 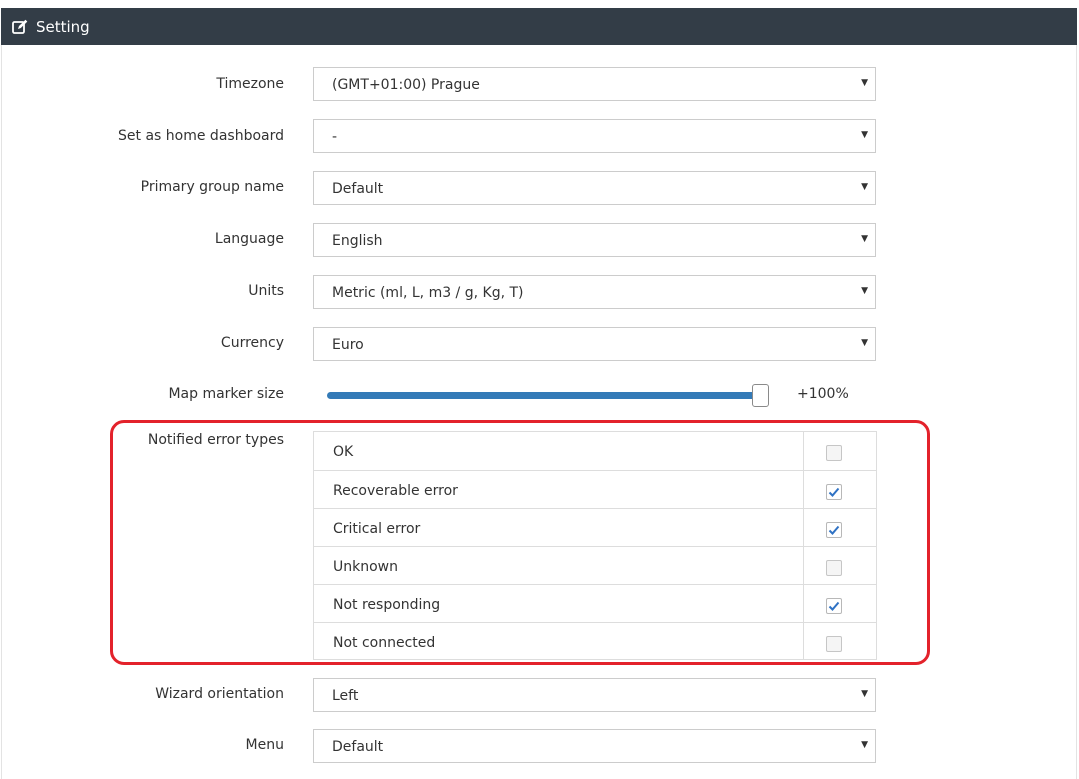 I want to click on error-type-row: Not connected, so click(x=595, y=641).